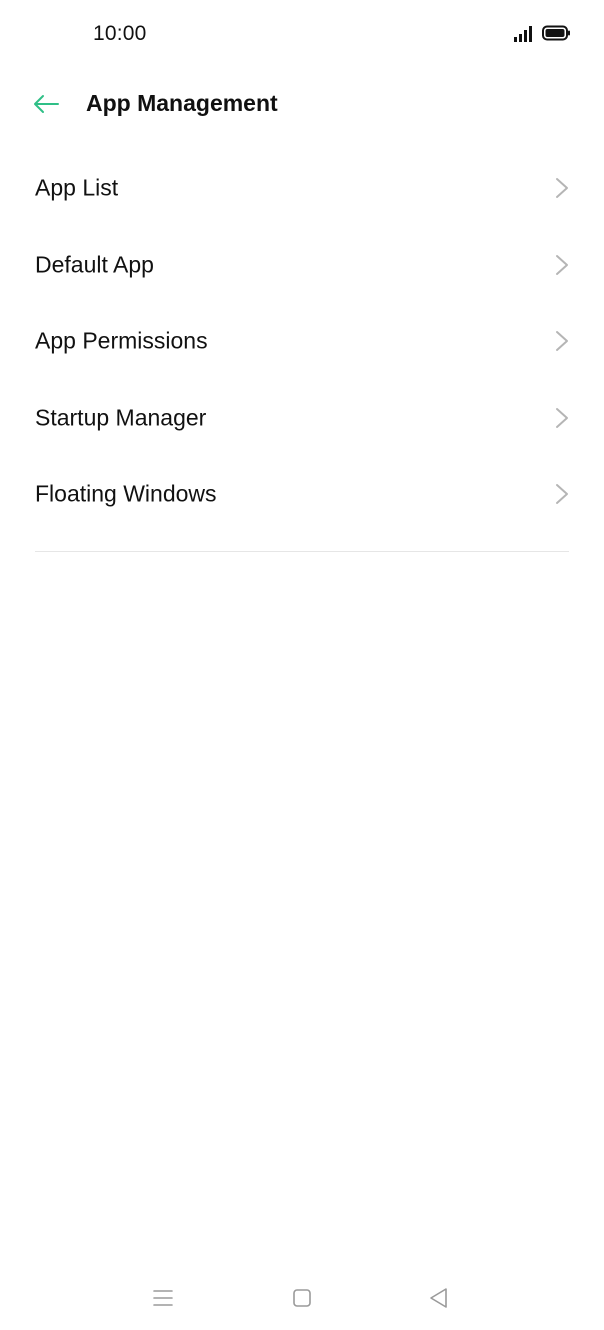 This screenshot has width=604, height=1330. What do you see at coordinates (120, 33) in the screenshot?
I see `status-time: 10:00` at bounding box center [120, 33].